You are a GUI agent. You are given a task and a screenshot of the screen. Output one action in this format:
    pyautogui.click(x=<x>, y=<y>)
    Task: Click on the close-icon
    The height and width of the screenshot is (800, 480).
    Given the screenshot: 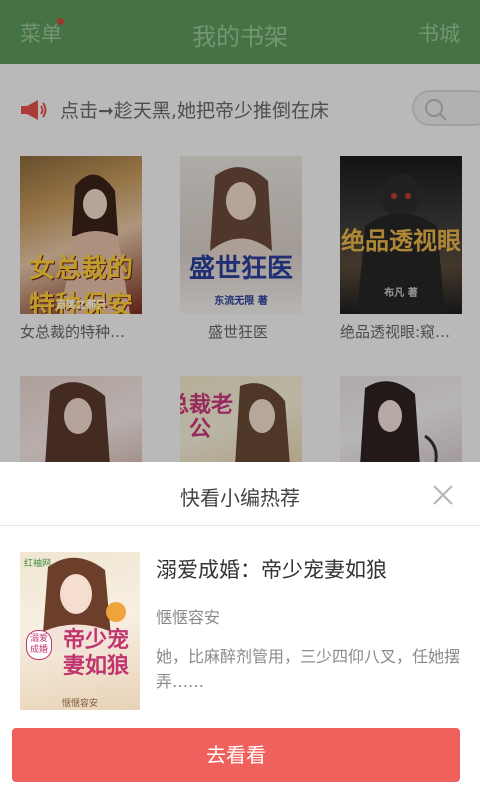 What is the action you would take?
    pyautogui.click(x=443, y=495)
    